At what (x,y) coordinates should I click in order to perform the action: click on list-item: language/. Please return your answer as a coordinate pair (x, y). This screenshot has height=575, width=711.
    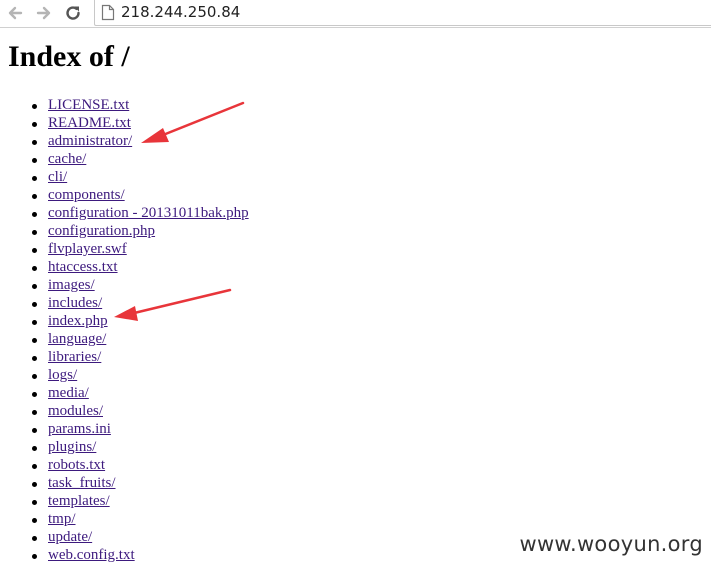
    Looking at the image, I should click on (124, 339).